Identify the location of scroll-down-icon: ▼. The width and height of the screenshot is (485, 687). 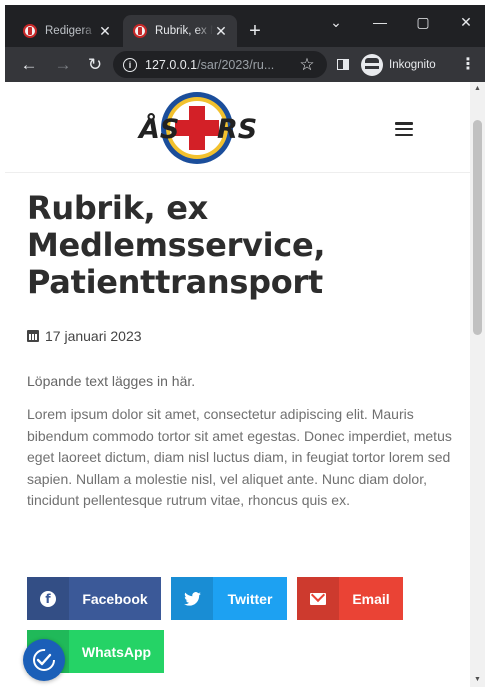
(477, 680).